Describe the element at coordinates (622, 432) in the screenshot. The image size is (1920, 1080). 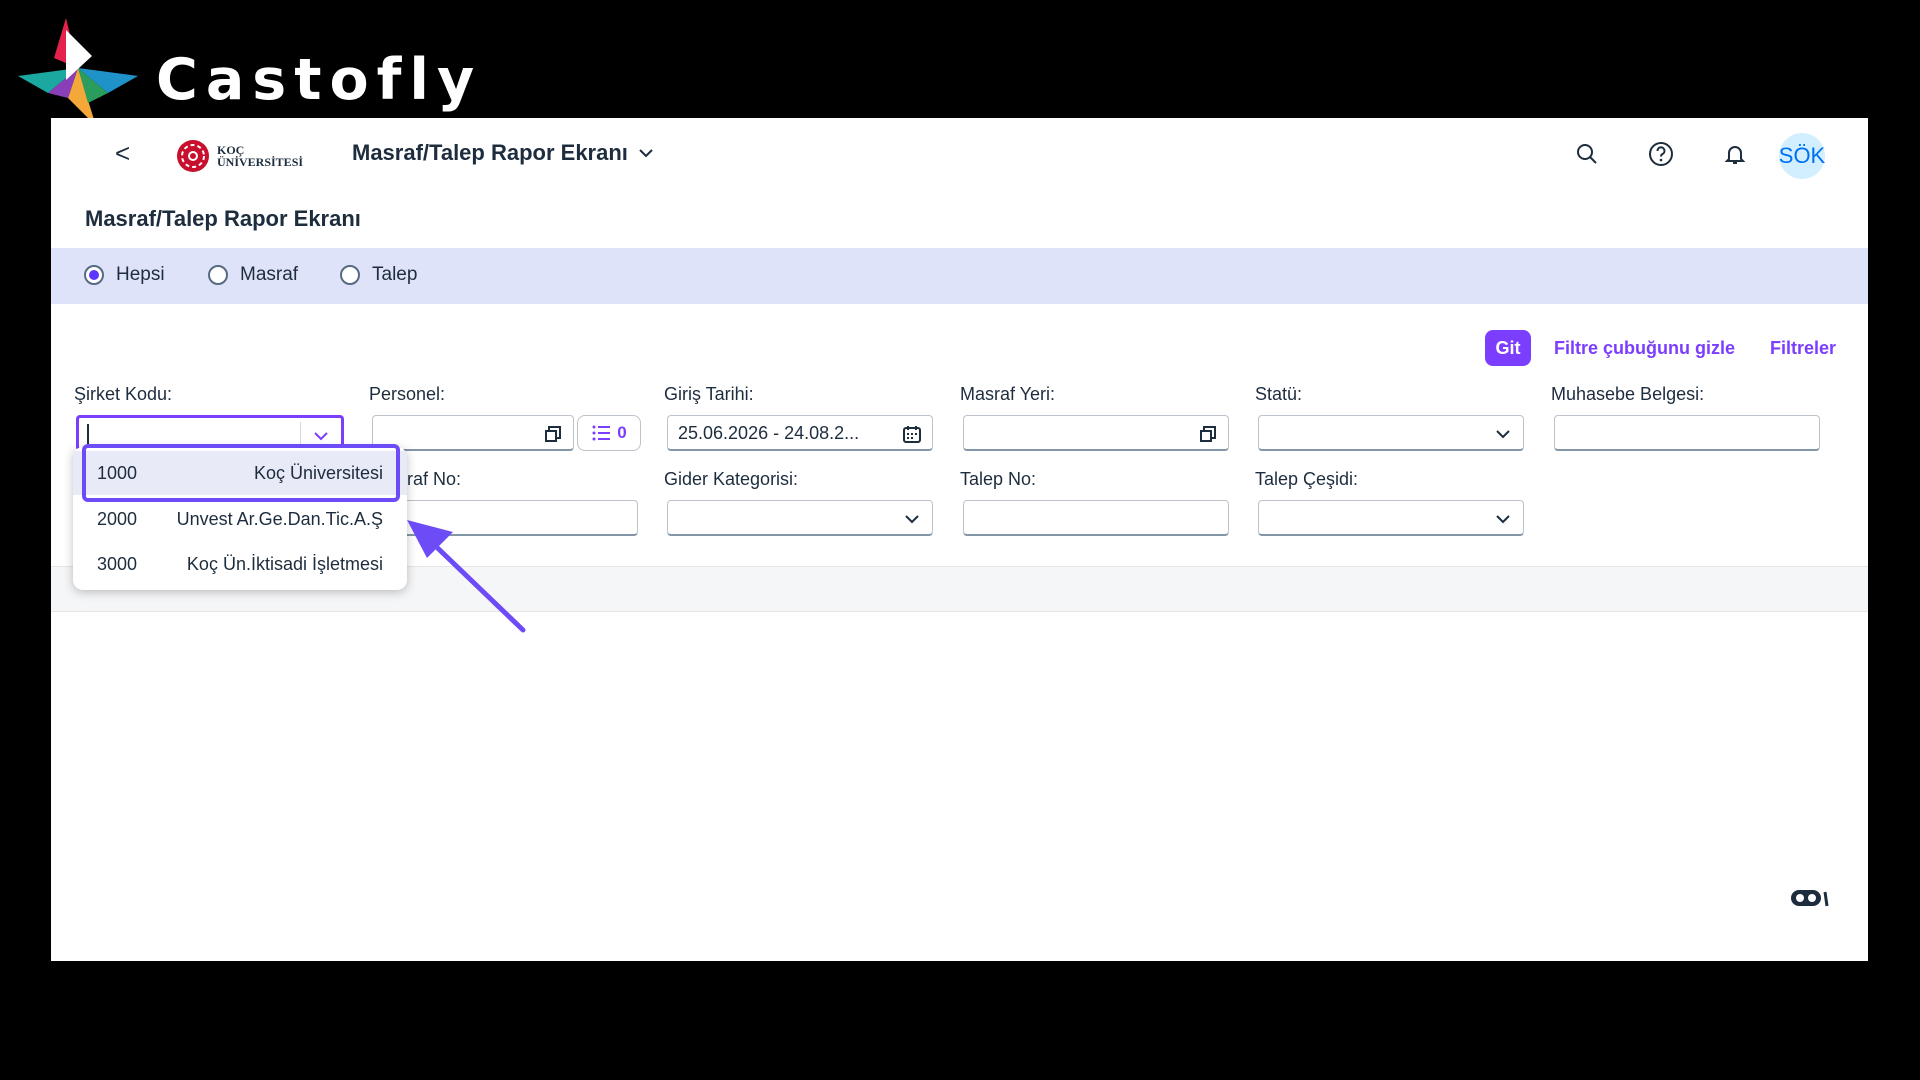
I see `token-count: 0` at that location.